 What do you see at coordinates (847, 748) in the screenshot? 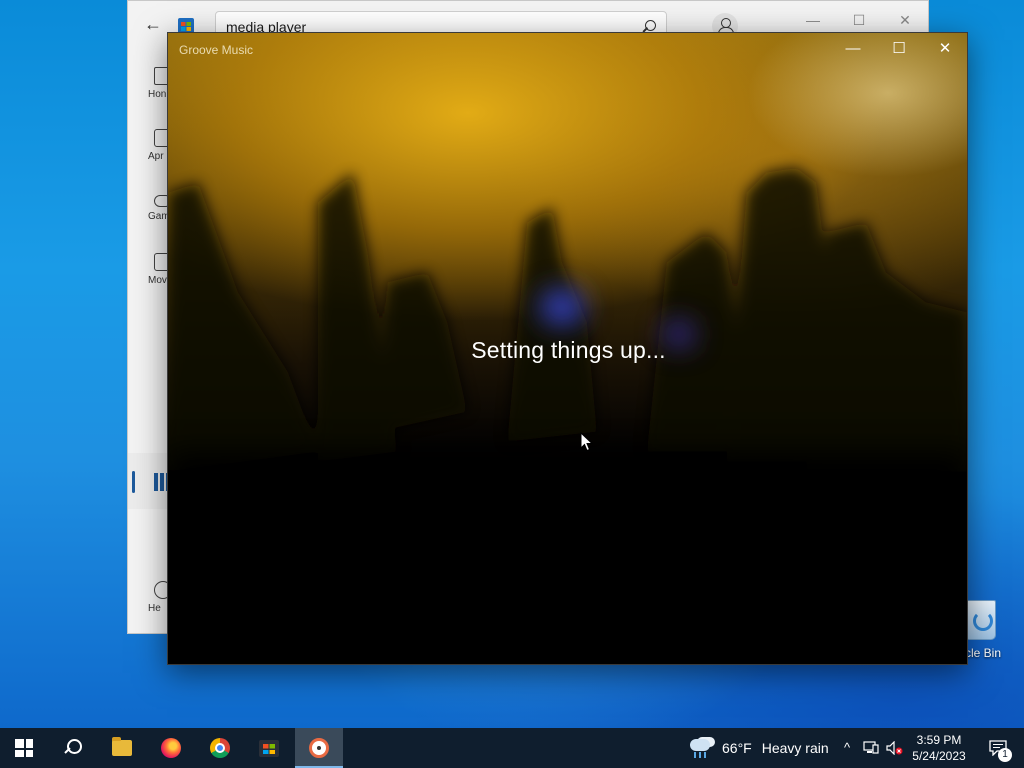
I see `show-hidden-icons-button: ^` at bounding box center [847, 748].